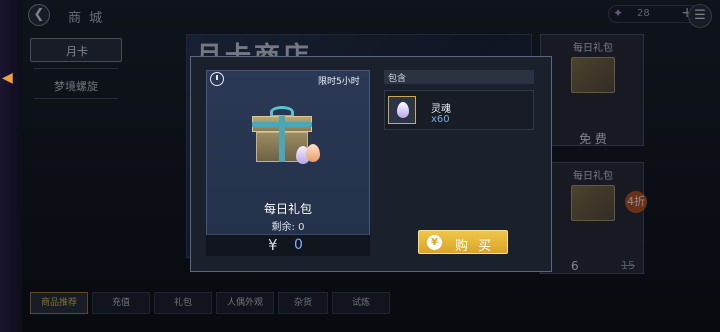  Describe the element at coordinates (298, 245) in the screenshot. I see `item-price: 0` at that location.